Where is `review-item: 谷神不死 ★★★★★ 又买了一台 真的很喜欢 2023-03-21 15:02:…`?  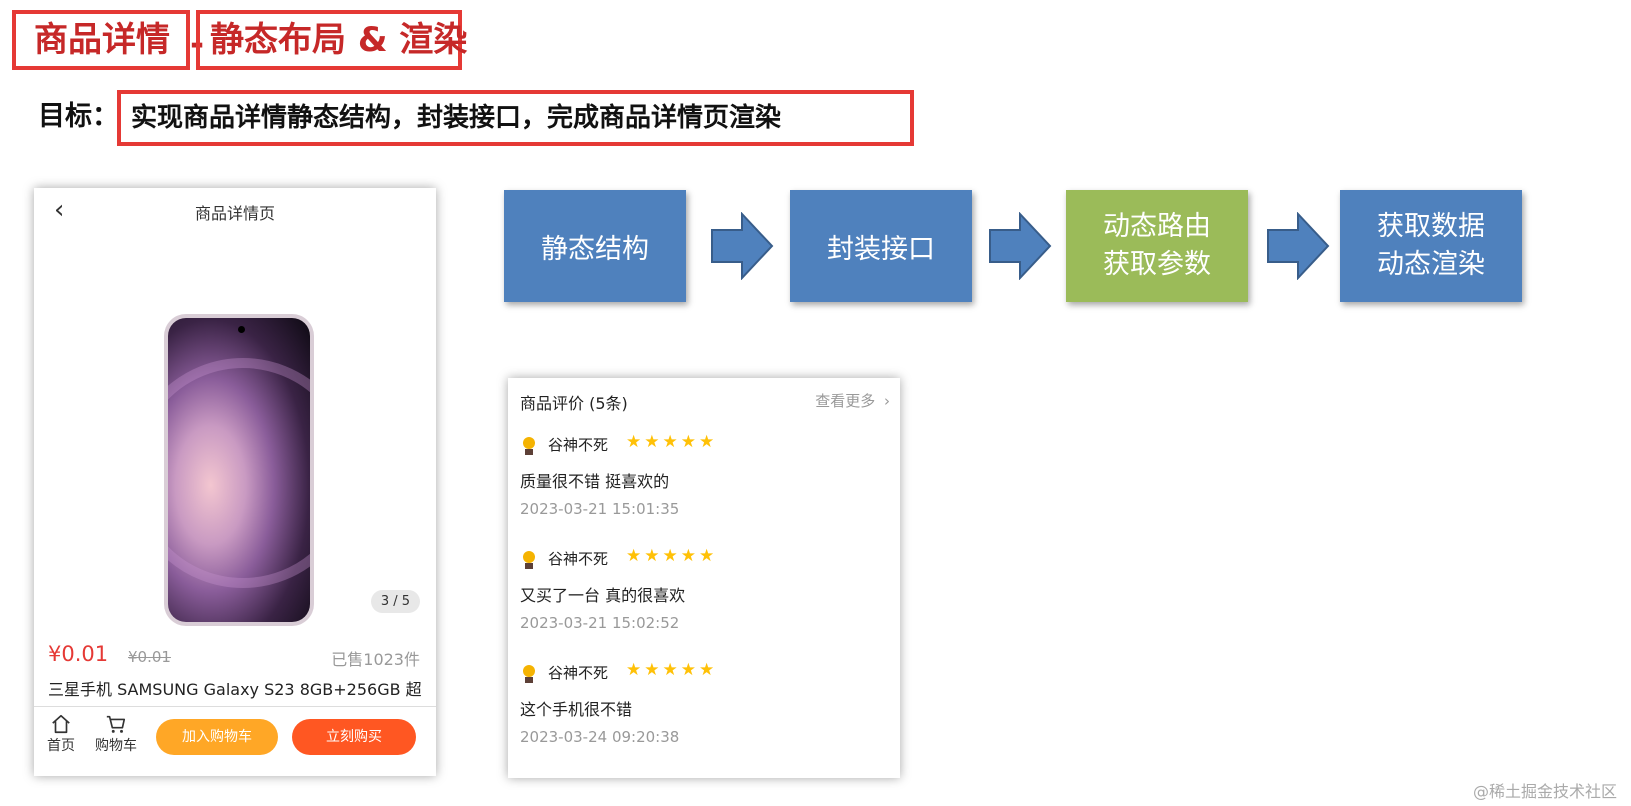 review-item: 谷神不死 ★★★★★ 又买了一台 真的很喜欢 2023-03-21 15:02:… is located at coordinates (705, 602).